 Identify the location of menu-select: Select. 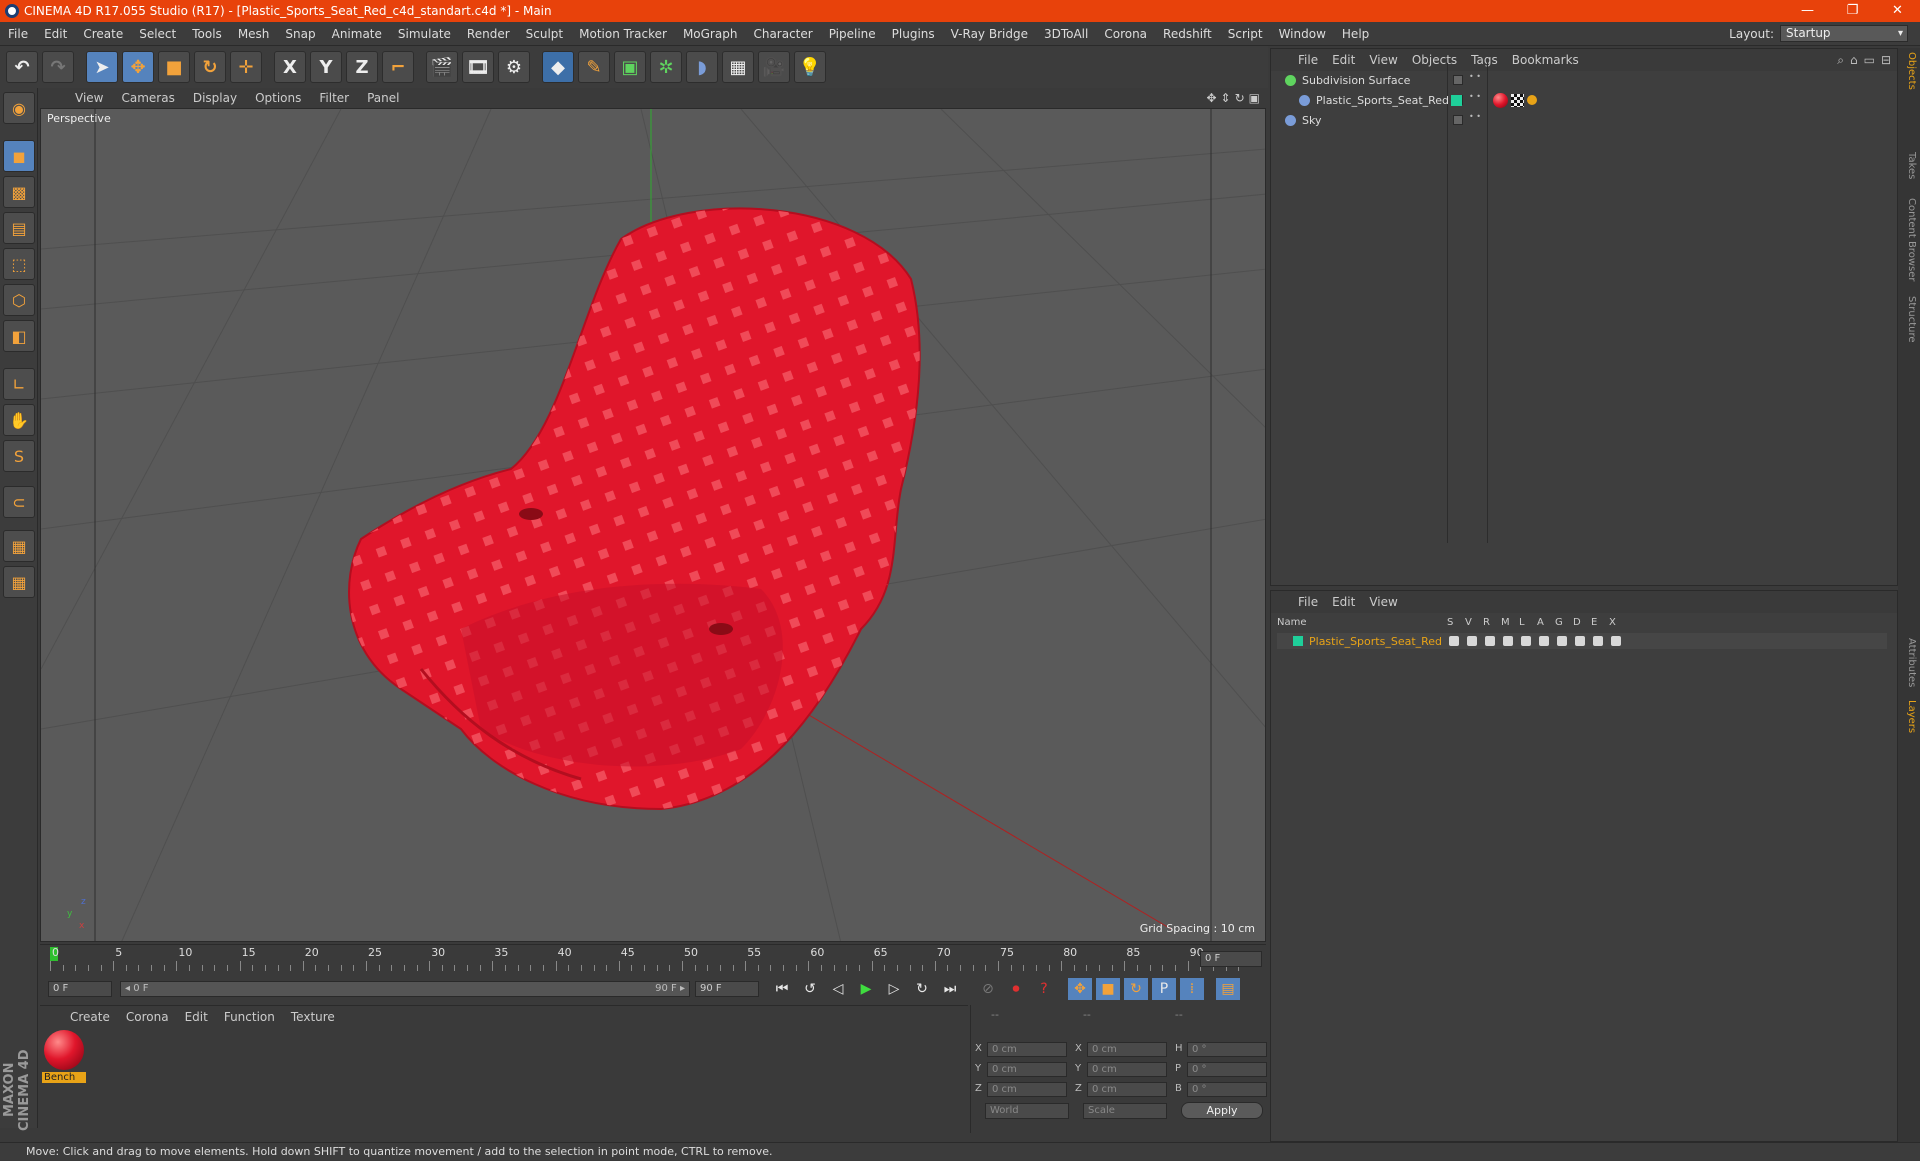
(157, 34).